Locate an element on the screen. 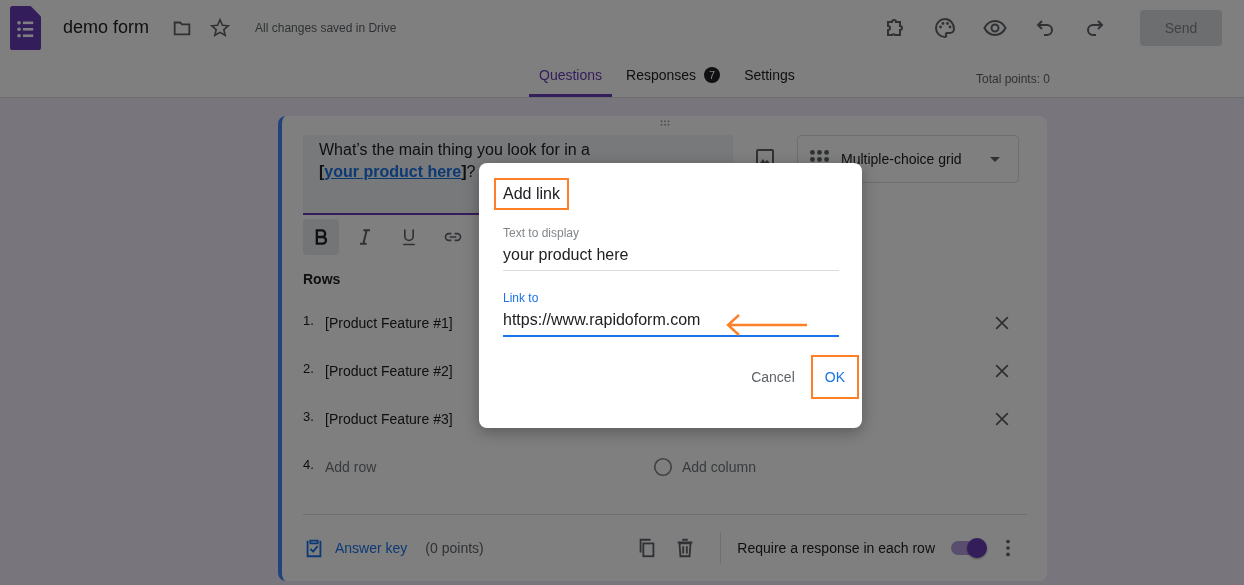  row-number: 1. is located at coordinates (309, 320).